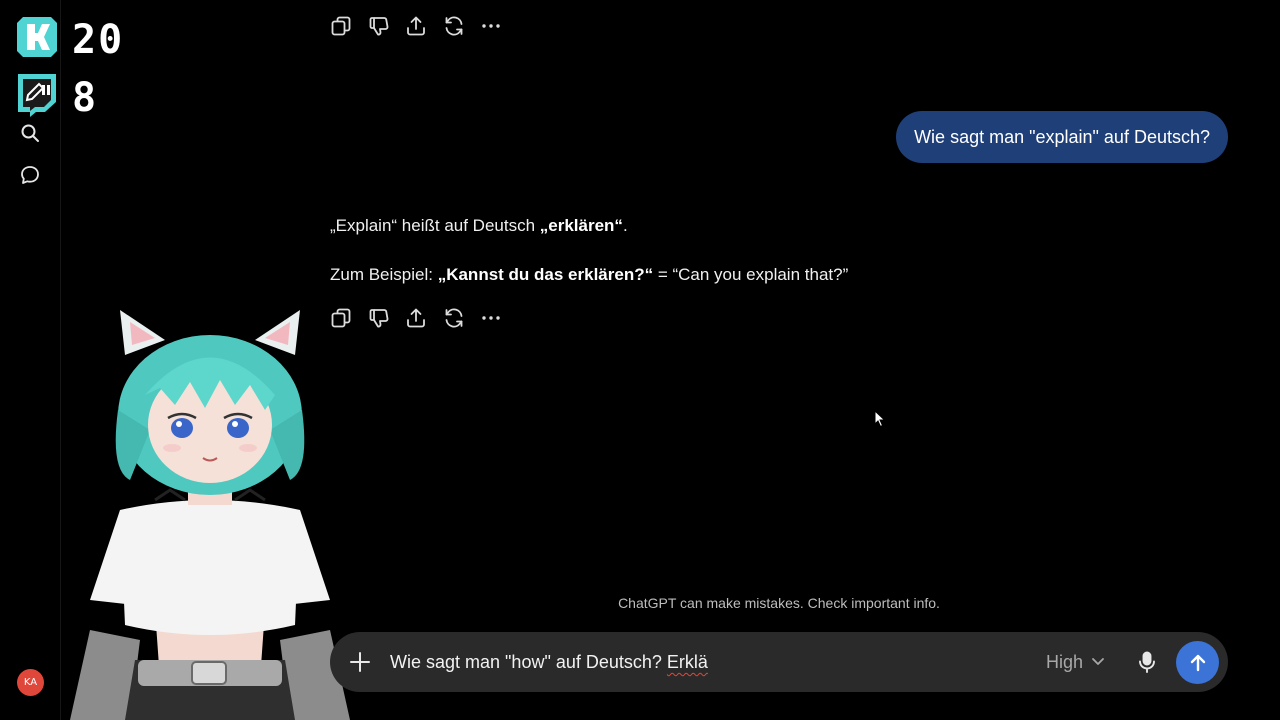  What do you see at coordinates (360, 662) in the screenshot?
I see `add-attachment-button` at bounding box center [360, 662].